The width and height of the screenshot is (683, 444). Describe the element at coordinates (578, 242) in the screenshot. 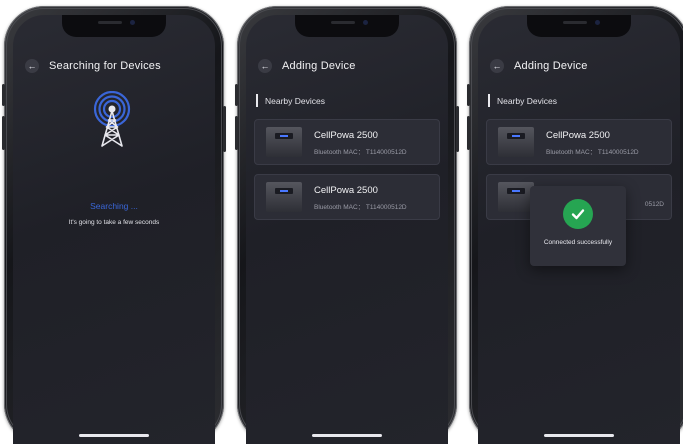

I see `toast-message: Connected successfully` at that location.